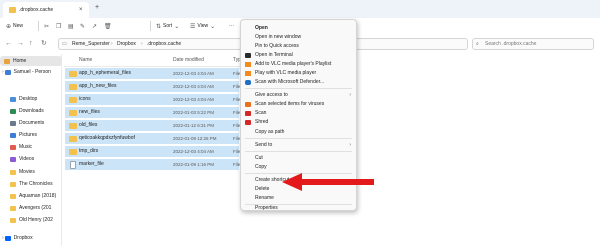 The width and height of the screenshot is (600, 246). Describe the element at coordinates (31, 147) in the screenshot. I see `sidebar-item-music: Music` at that location.